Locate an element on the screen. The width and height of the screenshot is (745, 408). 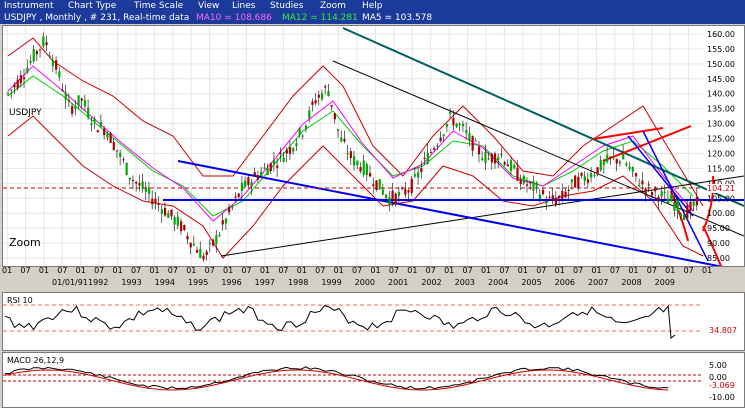
macd-signal-line is located at coordinates (336, 380).